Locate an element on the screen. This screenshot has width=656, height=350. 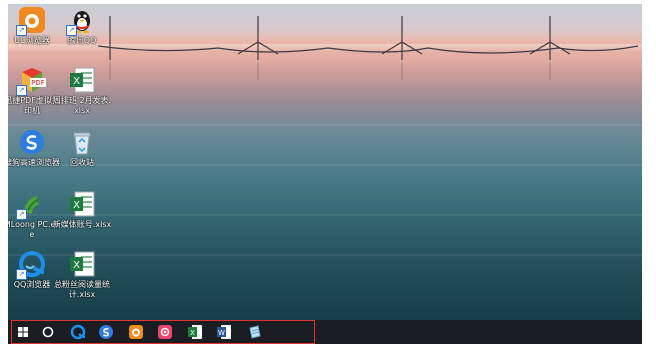
desktop-icon-excel-fans-stats: X 总粉丝阅读量统计.xlsx is located at coordinates (82, 275).